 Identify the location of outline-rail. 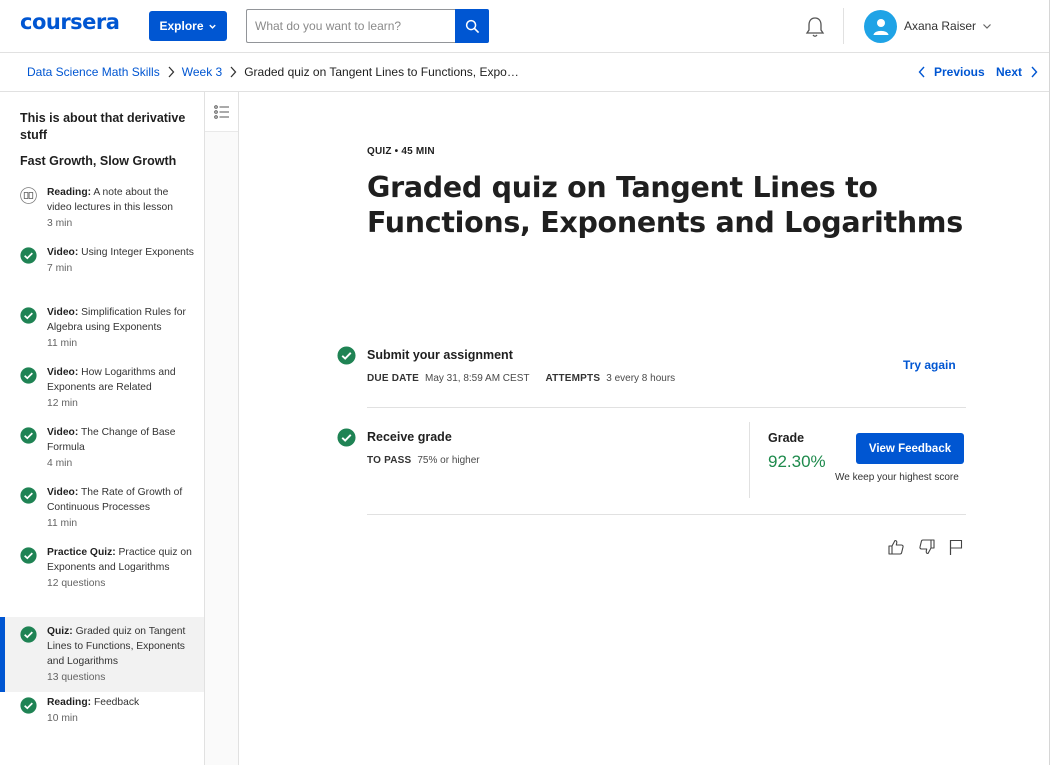
(222, 428).